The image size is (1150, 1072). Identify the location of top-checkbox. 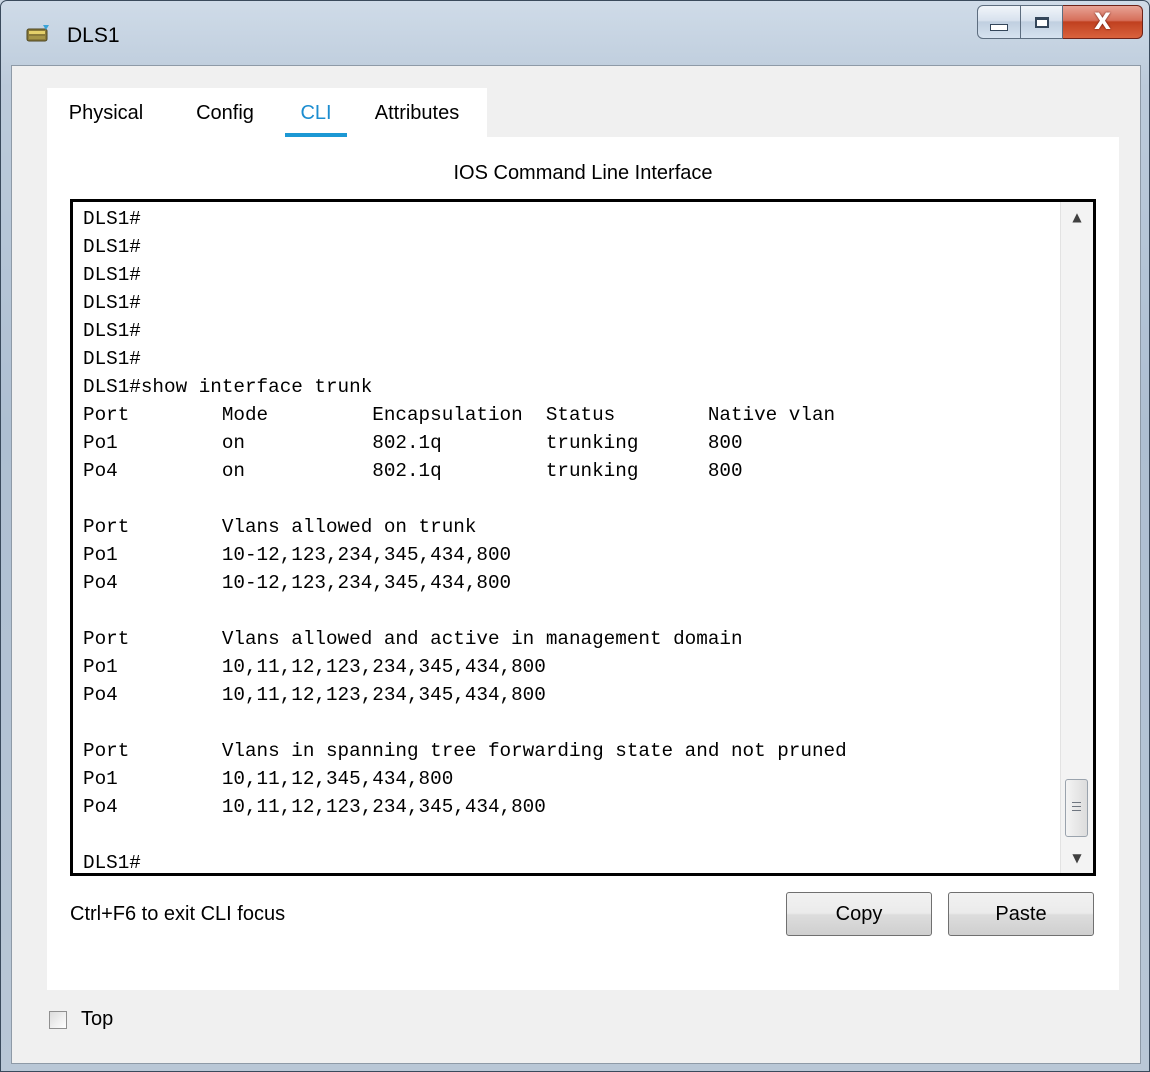
(58, 1019).